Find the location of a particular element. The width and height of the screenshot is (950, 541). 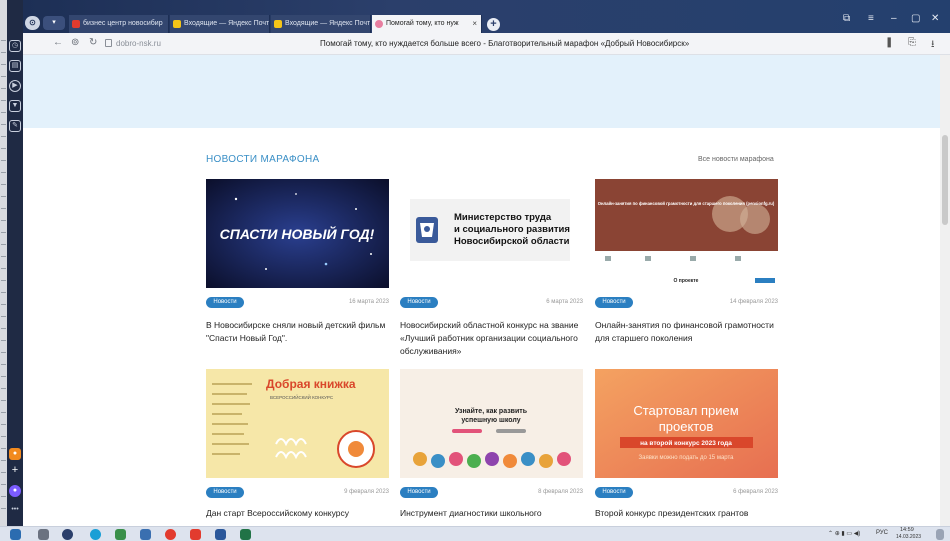

tab-label: бизнес центр новосибир is located at coordinates (123, 23).